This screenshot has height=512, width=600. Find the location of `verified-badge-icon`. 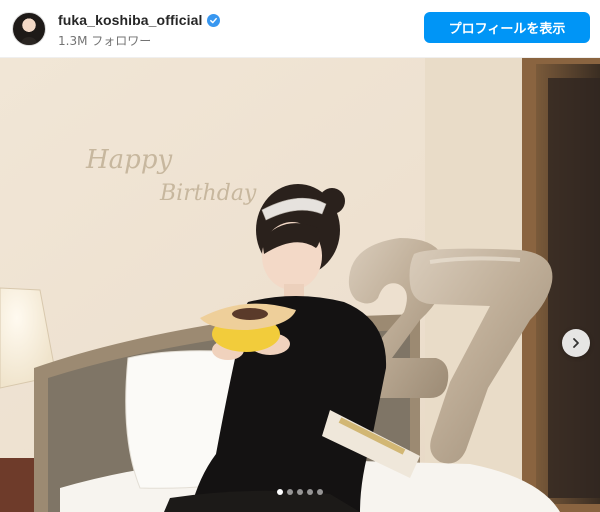

verified-badge-icon is located at coordinates (214, 20).